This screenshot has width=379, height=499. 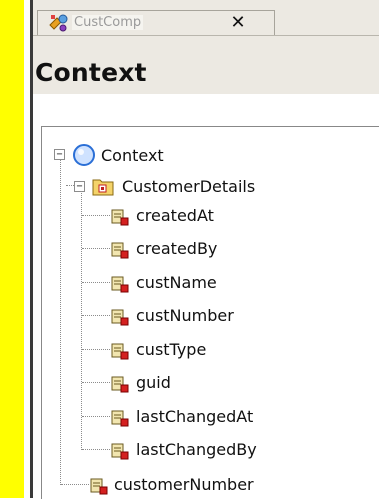 I want to click on tree-attribute-createdAt: createdAt, so click(x=192, y=216).